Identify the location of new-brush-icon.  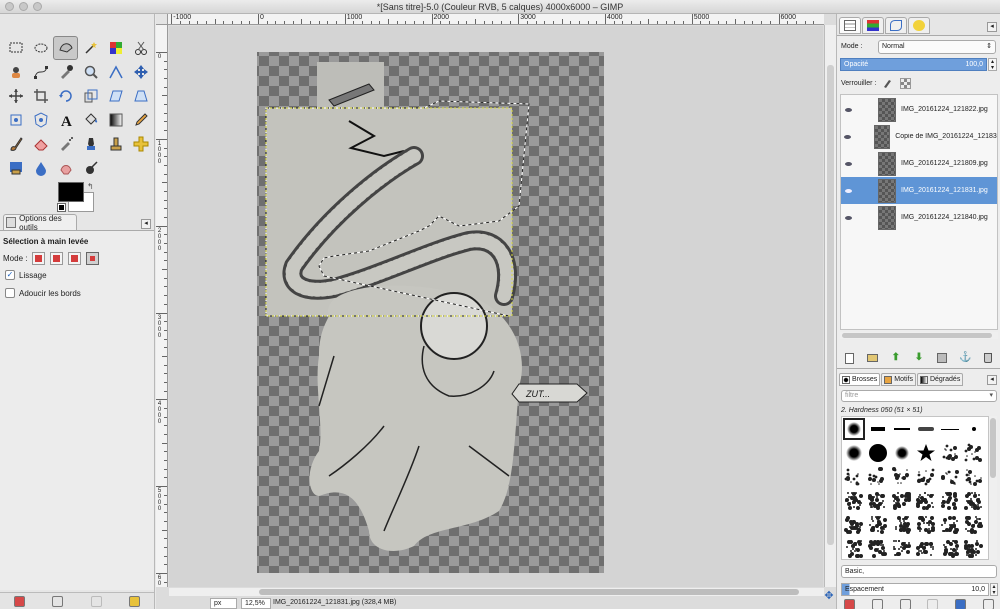
(877, 603).